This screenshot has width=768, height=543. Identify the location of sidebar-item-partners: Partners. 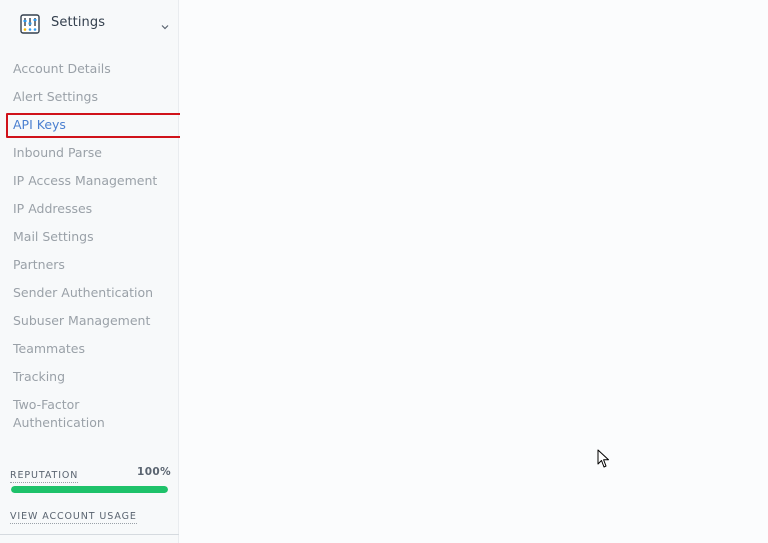
(39, 265).